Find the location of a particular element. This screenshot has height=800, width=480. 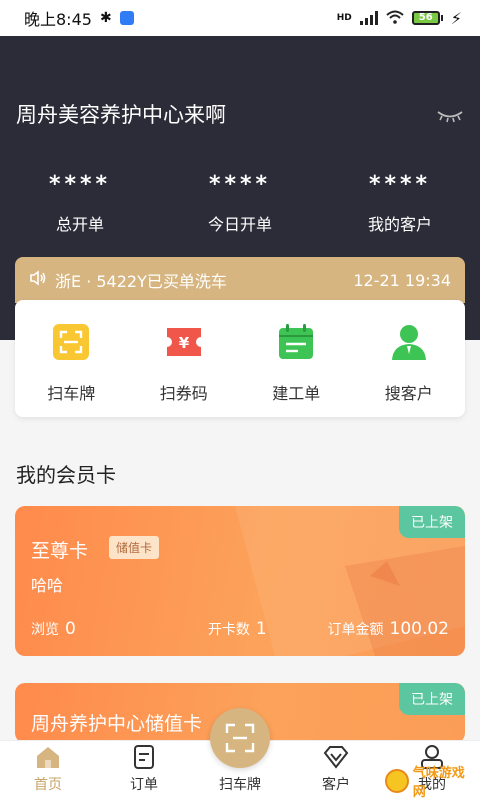

network-type-label: HD is located at coordinates (344, 18).